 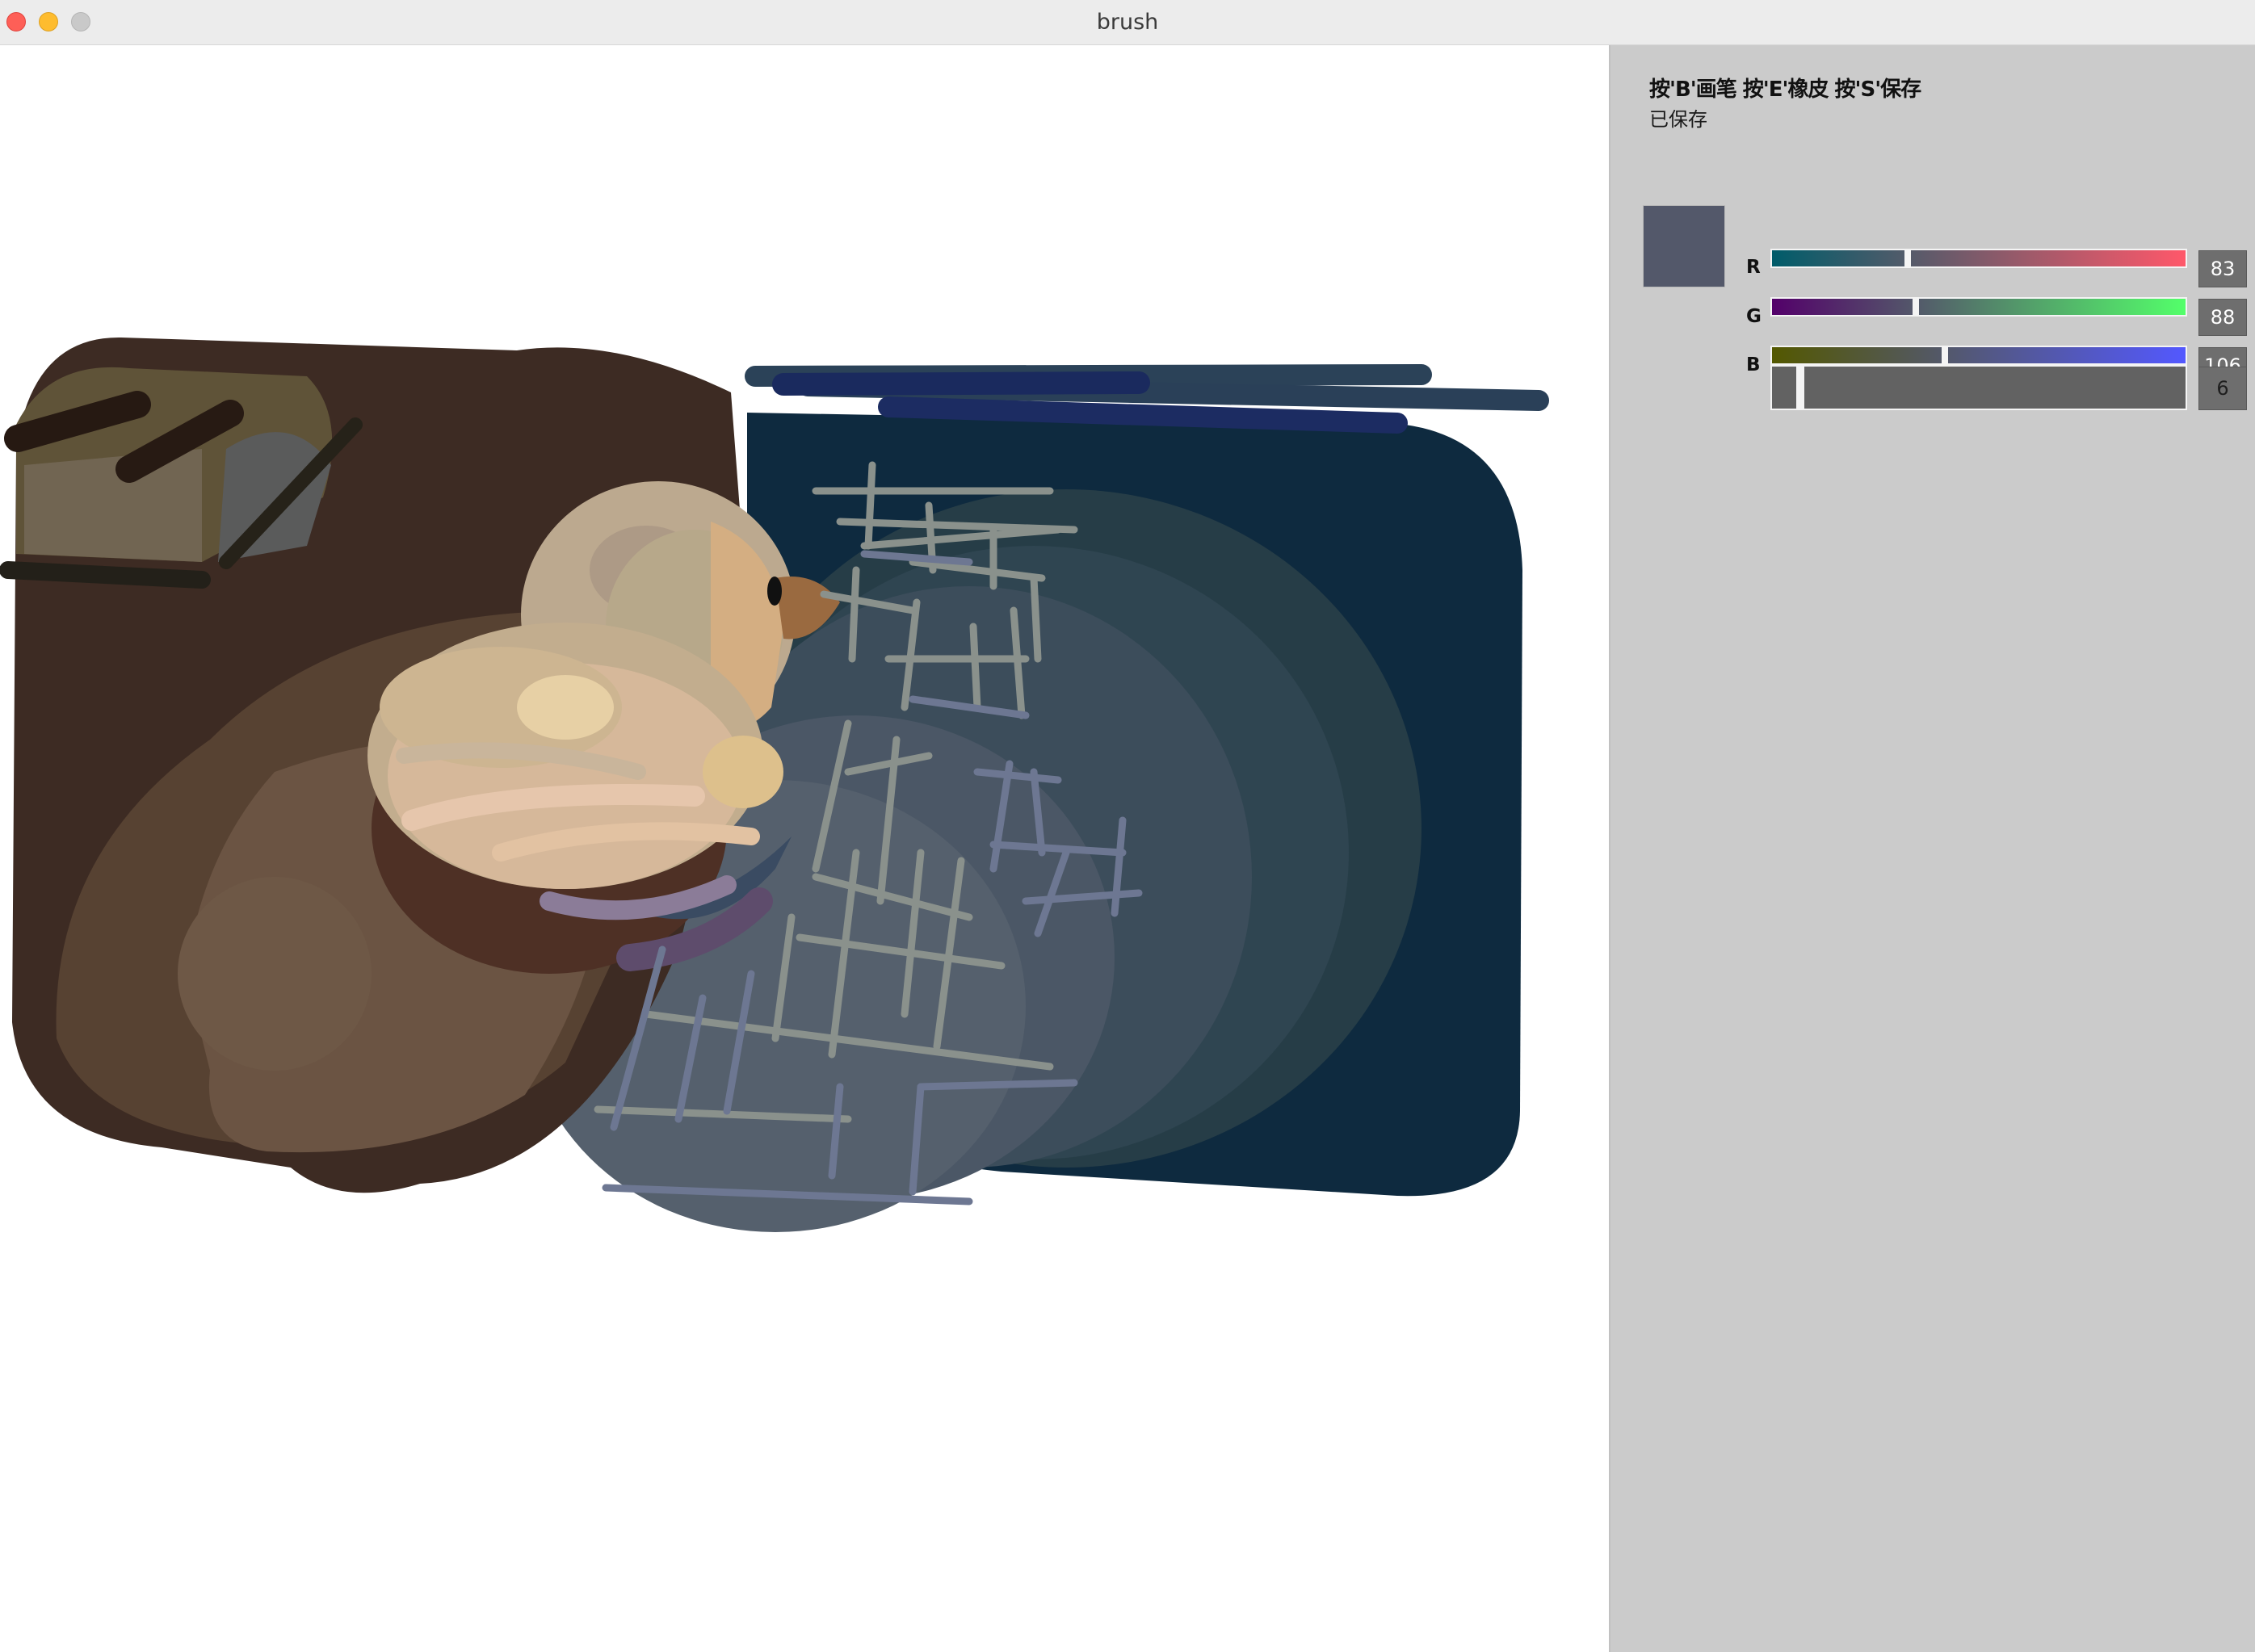 I want to click on blue-slider-thumb, so click(x=1945, y=355).